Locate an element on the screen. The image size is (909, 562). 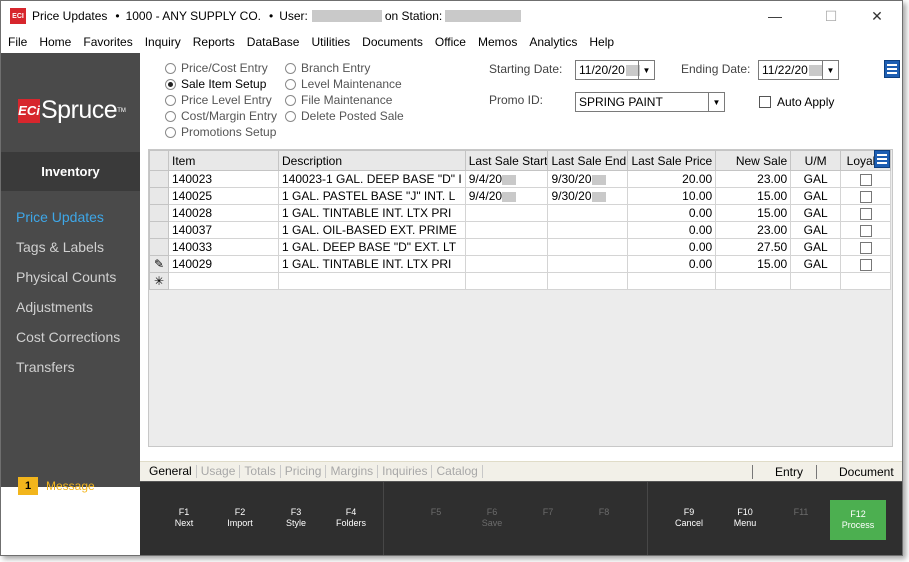
menu-favorites: Favorites is located at coordinates (107, 42).